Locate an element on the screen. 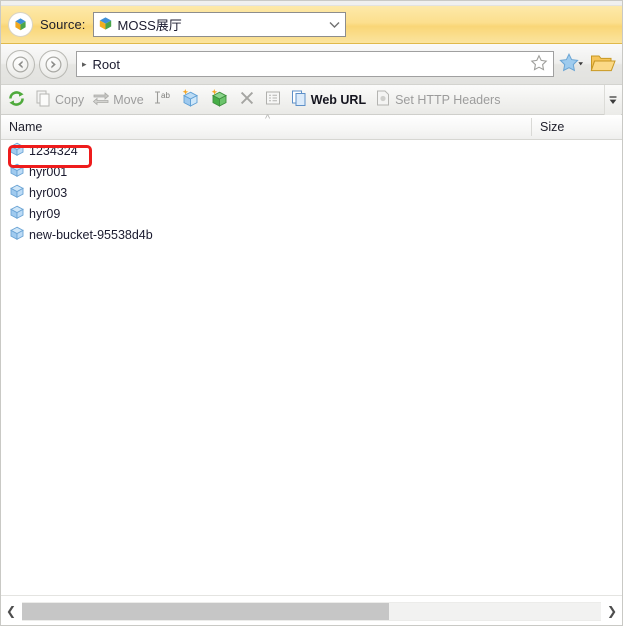 This screenshot has width=623, height=626. toolbar-set-http-headers-button: Set HTTP Headers is located at coordinates (437, 100).